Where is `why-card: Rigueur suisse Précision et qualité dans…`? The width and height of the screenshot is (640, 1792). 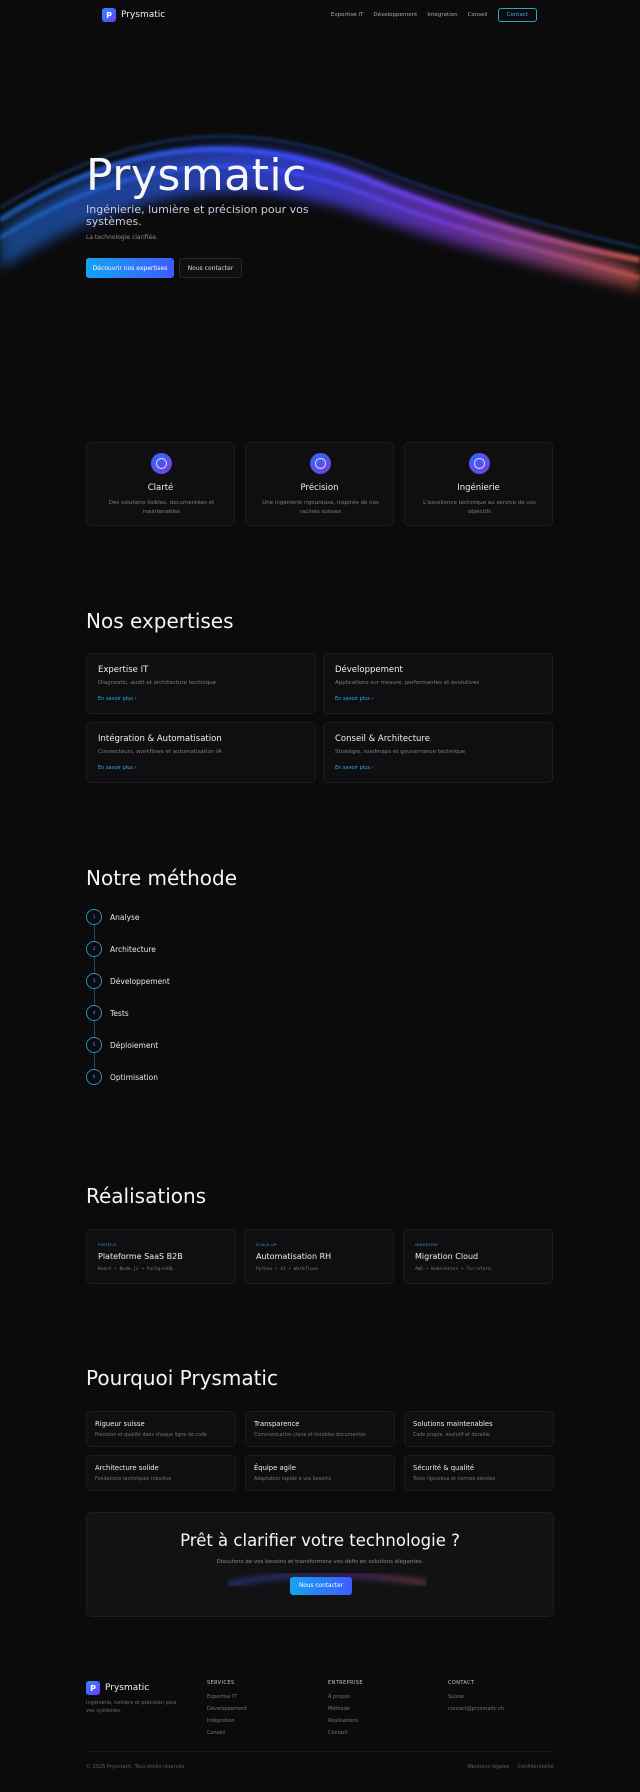 why-card: Rigueur suisse Précision et qualité dans… is located at coordinates (161, 1429).